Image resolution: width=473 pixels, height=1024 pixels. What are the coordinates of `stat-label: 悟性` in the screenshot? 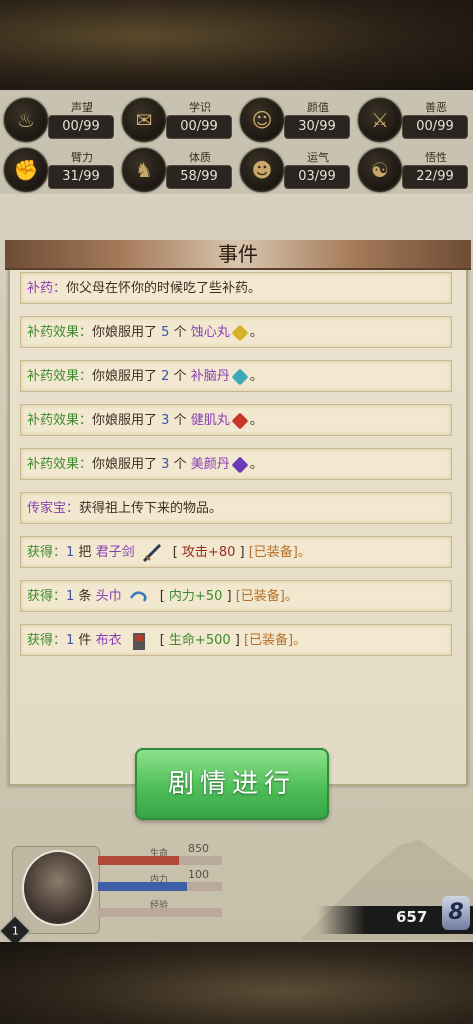 It's located at (436, 157).